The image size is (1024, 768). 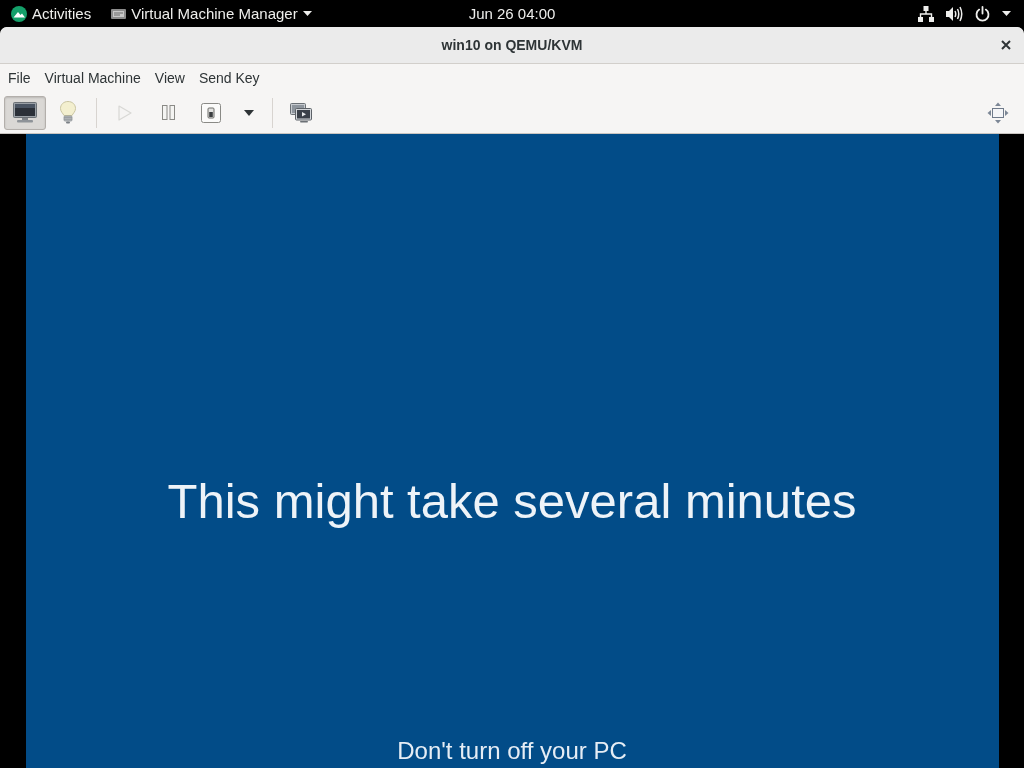 I want to click on activities-button: Activities, so click(x=49, y=13).